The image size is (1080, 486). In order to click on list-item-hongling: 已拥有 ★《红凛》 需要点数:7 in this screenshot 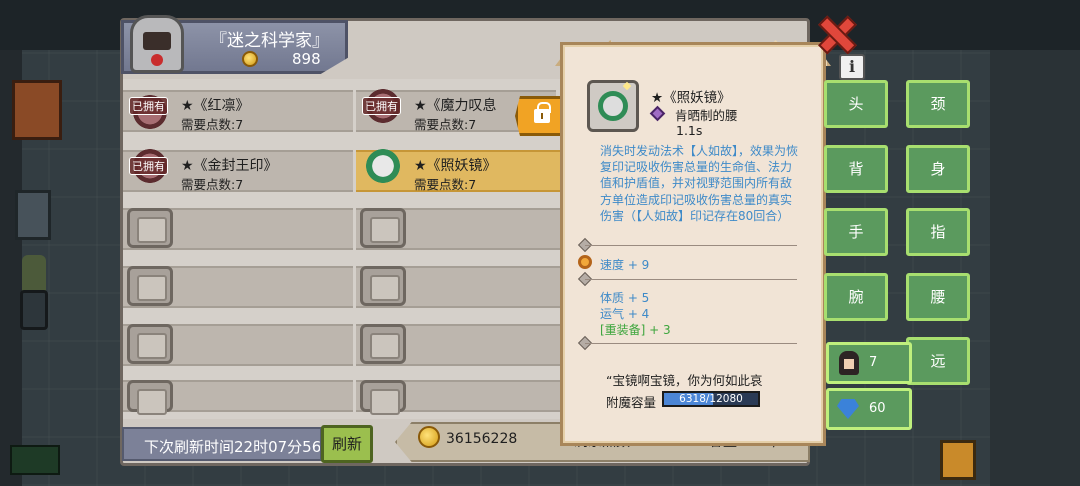, I will do `click(238, 111)`.